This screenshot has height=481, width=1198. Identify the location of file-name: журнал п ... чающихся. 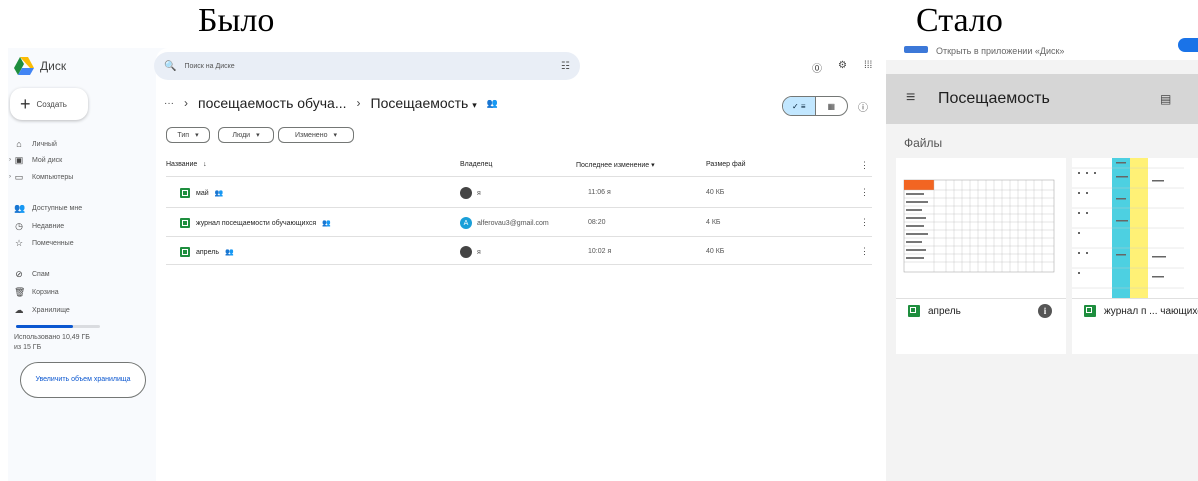
(1151, 311).